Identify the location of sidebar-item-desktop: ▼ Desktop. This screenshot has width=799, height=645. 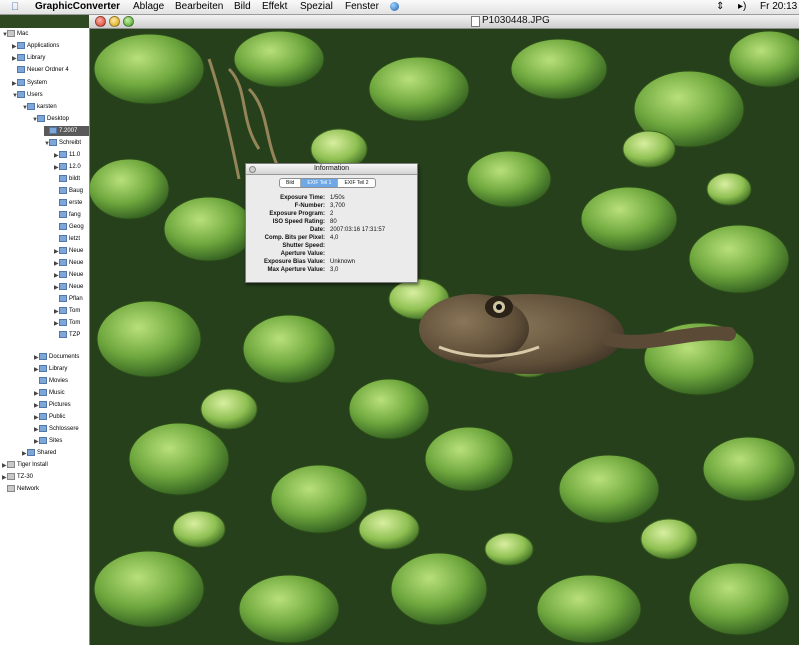
(50, 119).